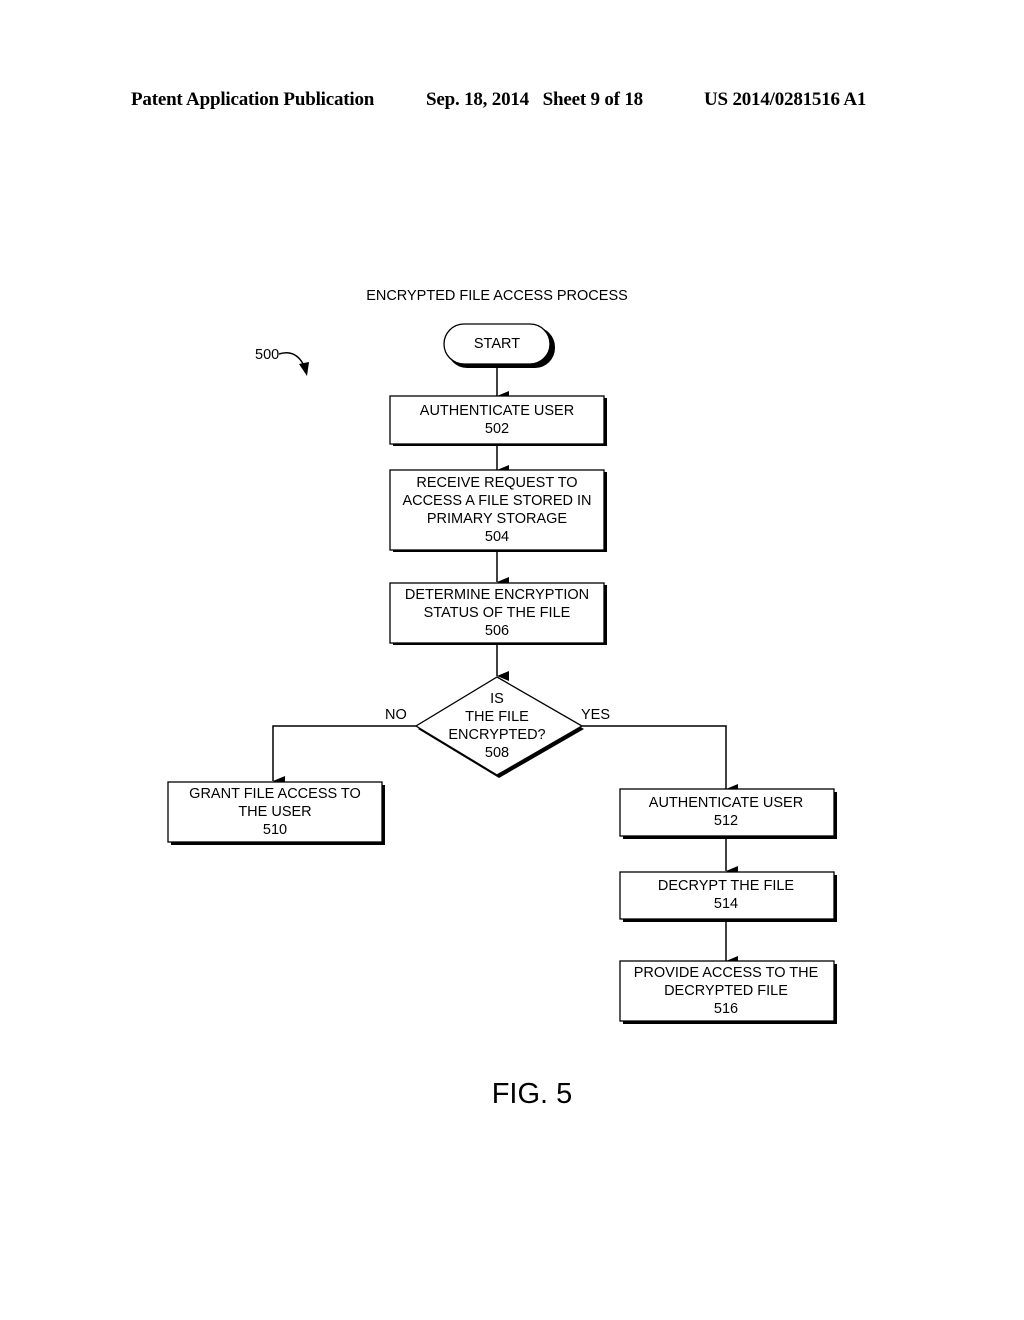 The width and height of the screenshot is (1024, 1320). What do you see at coordinates (497, 753) in the screenshot?
I see `decision-508-number: 508` at bounding box center [497, 753].